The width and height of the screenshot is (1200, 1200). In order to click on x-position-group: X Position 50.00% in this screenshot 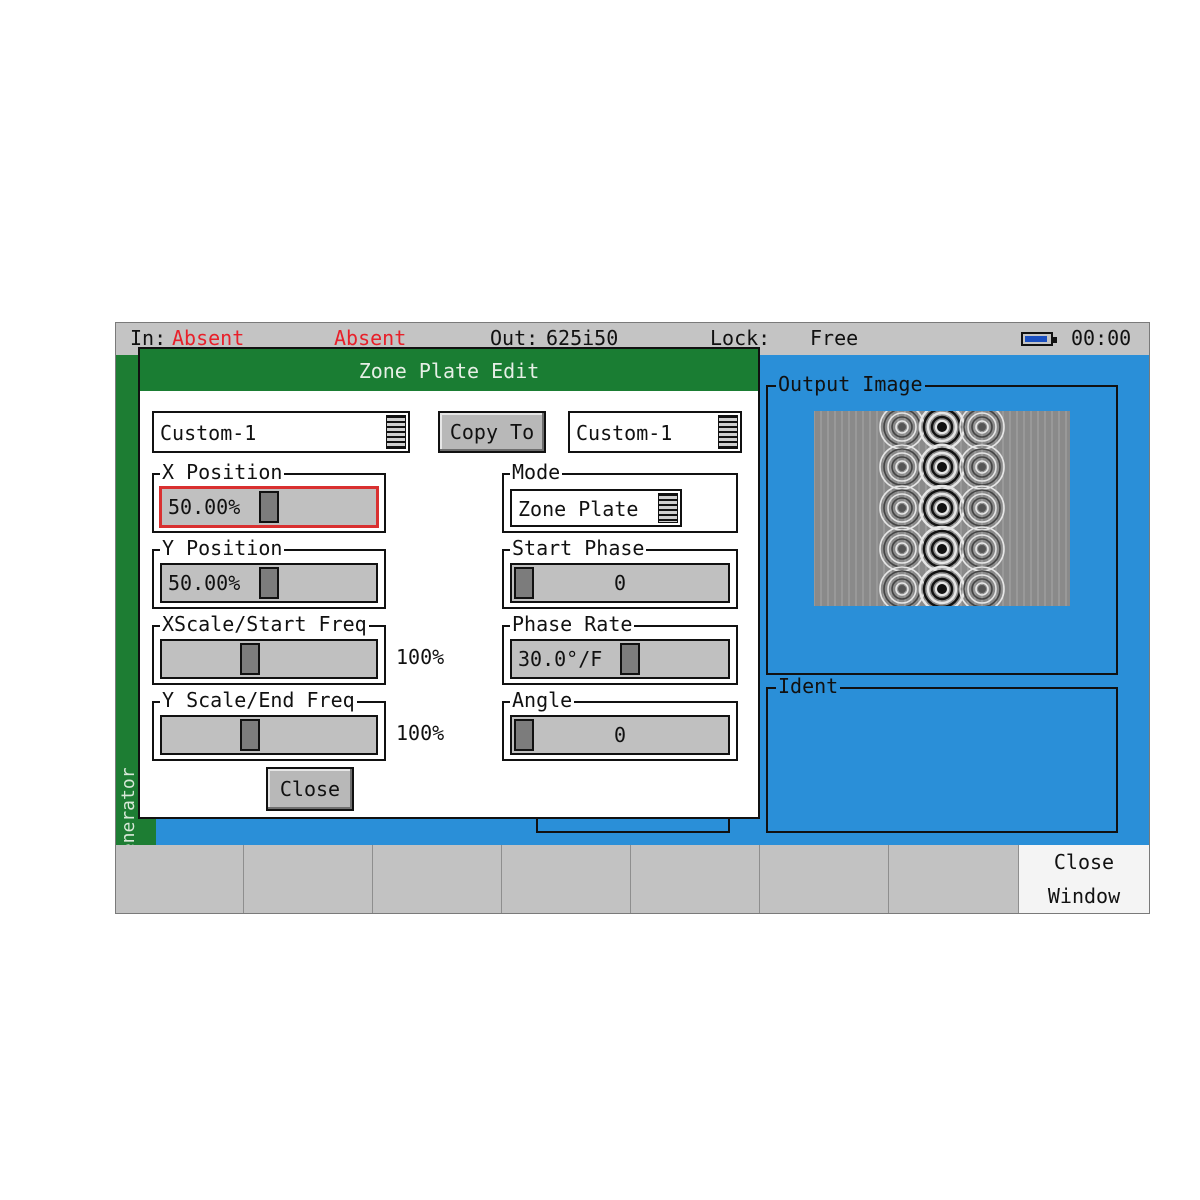, I will do `click(269, 497)`.